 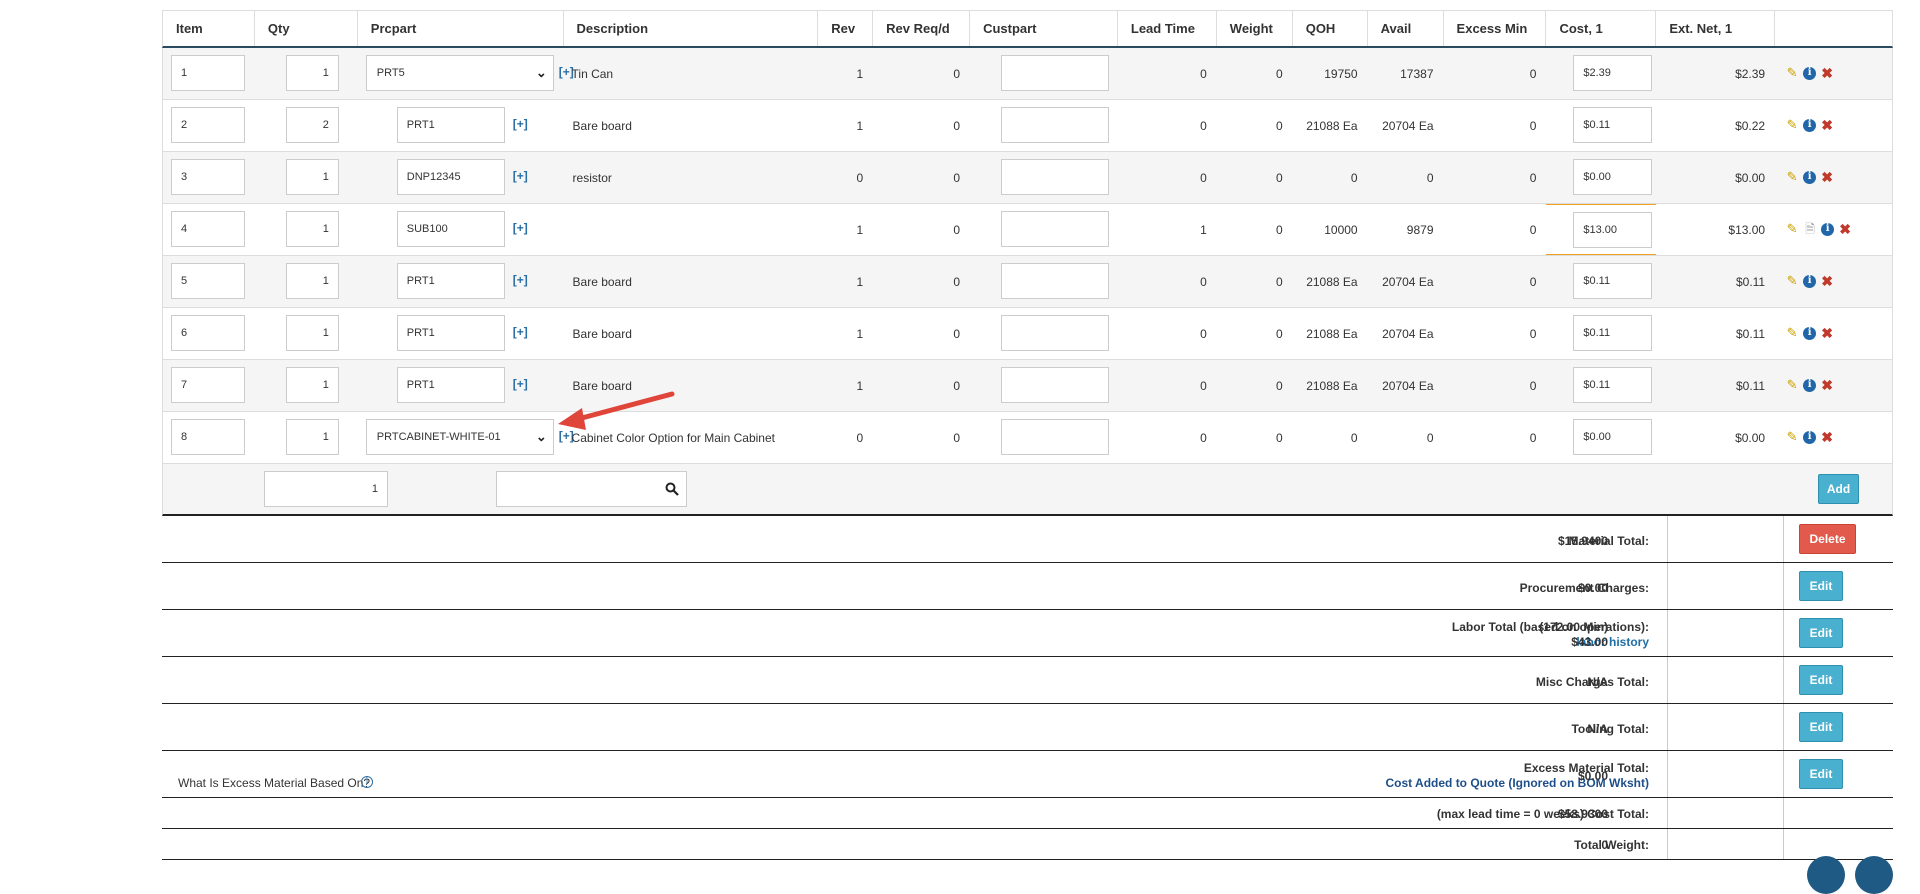 What do you see at coordinates (450, 177) in the screenshot?
I see `prcpart-input: DNP12345` at bounding box center [450, 177].